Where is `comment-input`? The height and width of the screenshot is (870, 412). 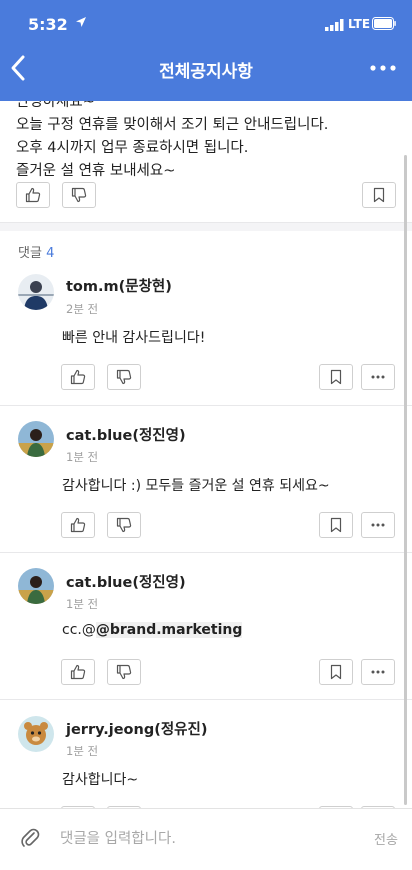 comment-input is located at coordinates (205, 839).